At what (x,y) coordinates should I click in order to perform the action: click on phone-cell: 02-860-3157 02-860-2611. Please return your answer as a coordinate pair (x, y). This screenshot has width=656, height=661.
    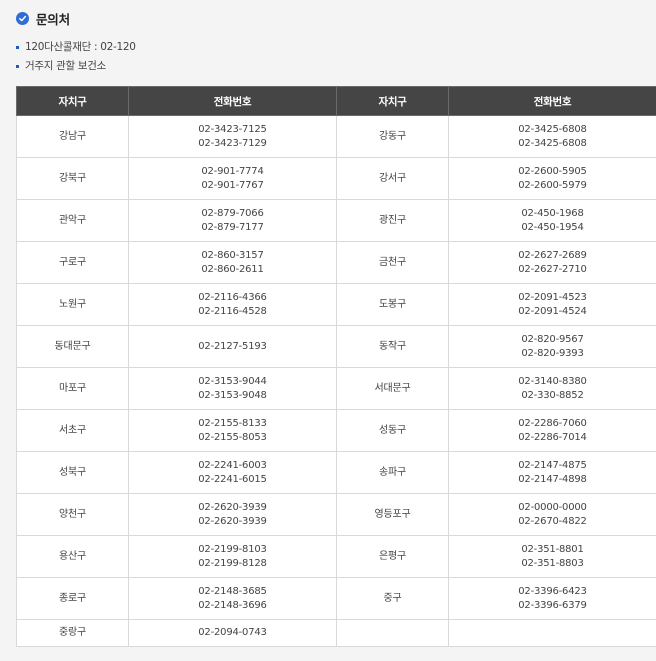
    Looking at the image, I should click on (232, 262).